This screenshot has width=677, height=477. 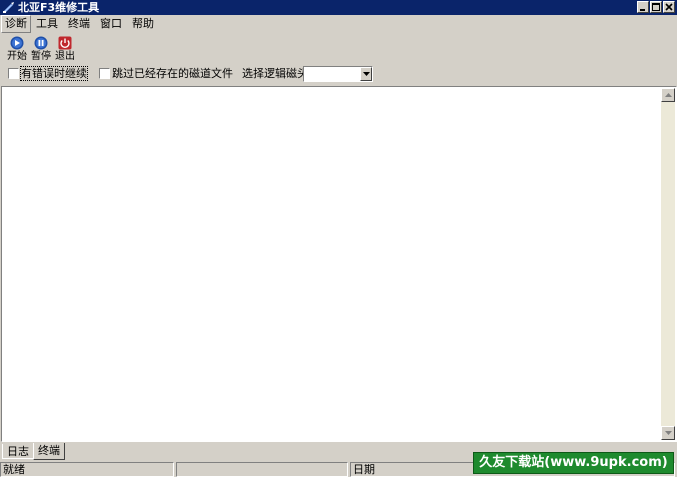 What do you see at coordinates (338, 7) in the screenshot?
I see `title-bar: 北亚F3维修工具` at bounding box center [338, 7].